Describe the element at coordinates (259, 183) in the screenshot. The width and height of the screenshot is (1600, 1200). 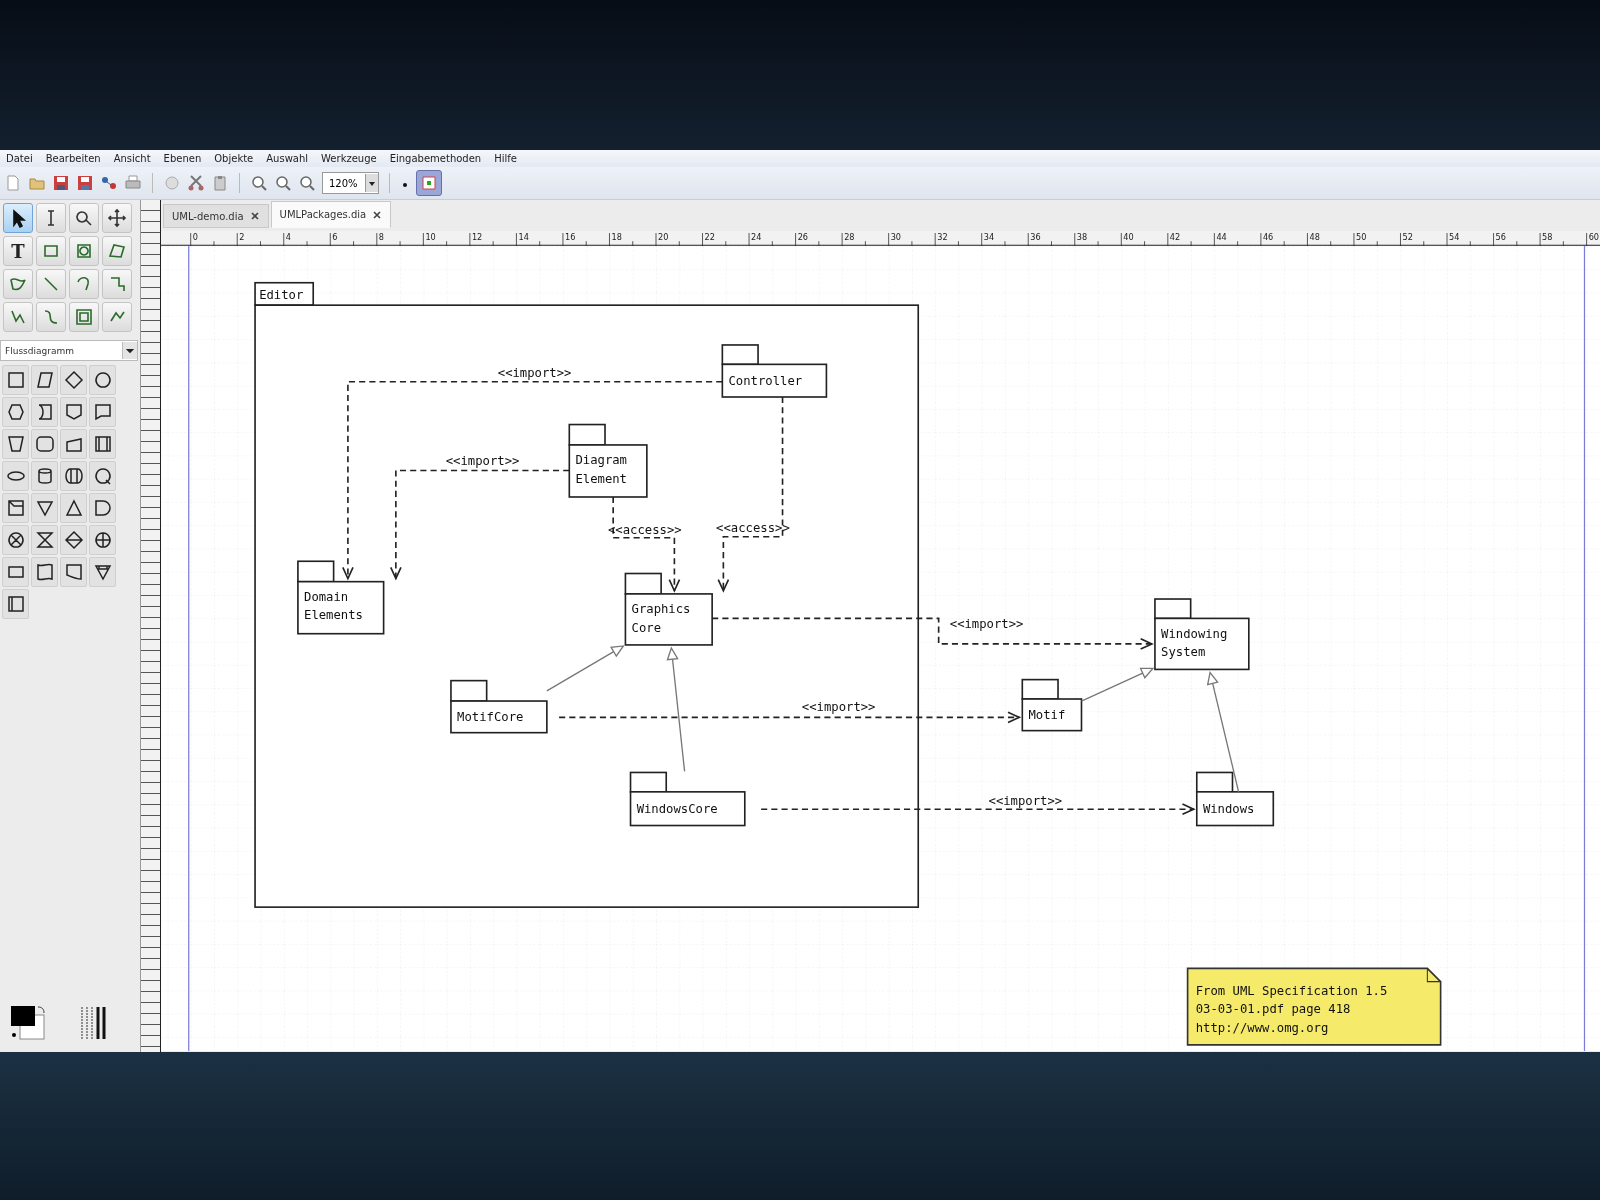
I see `zoom-in-icon` at that location.